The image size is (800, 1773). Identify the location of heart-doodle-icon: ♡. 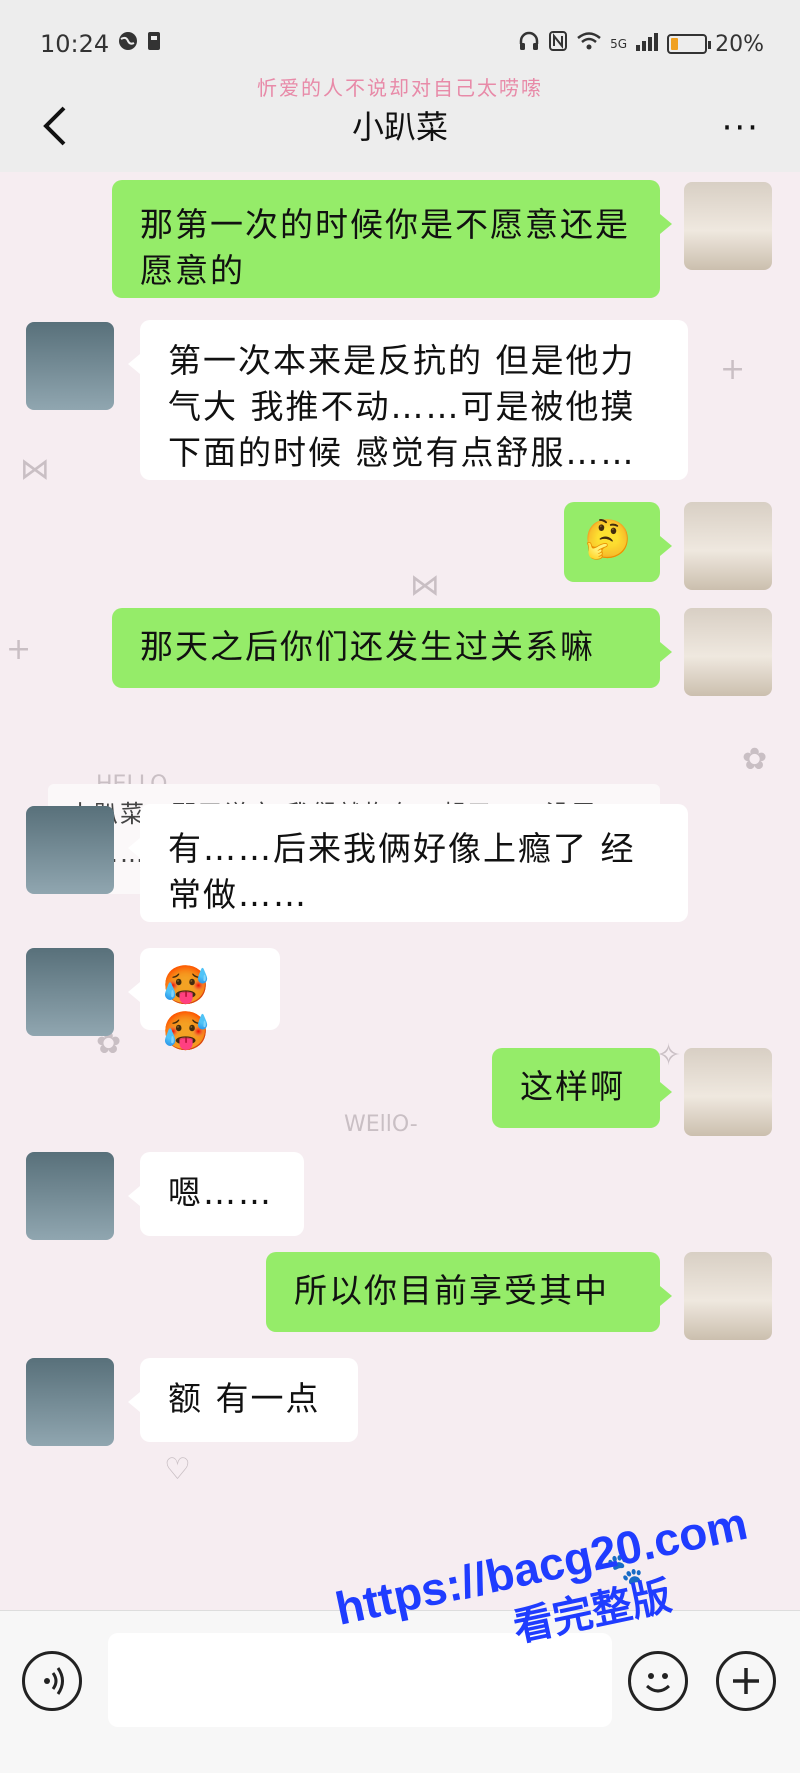
(177, 1469).